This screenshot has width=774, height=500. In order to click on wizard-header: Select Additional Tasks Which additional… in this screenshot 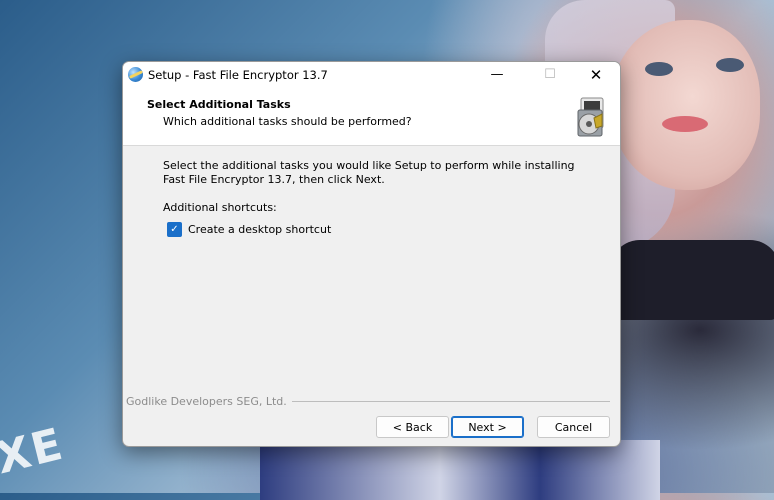, I will do `click(371, 116)`.